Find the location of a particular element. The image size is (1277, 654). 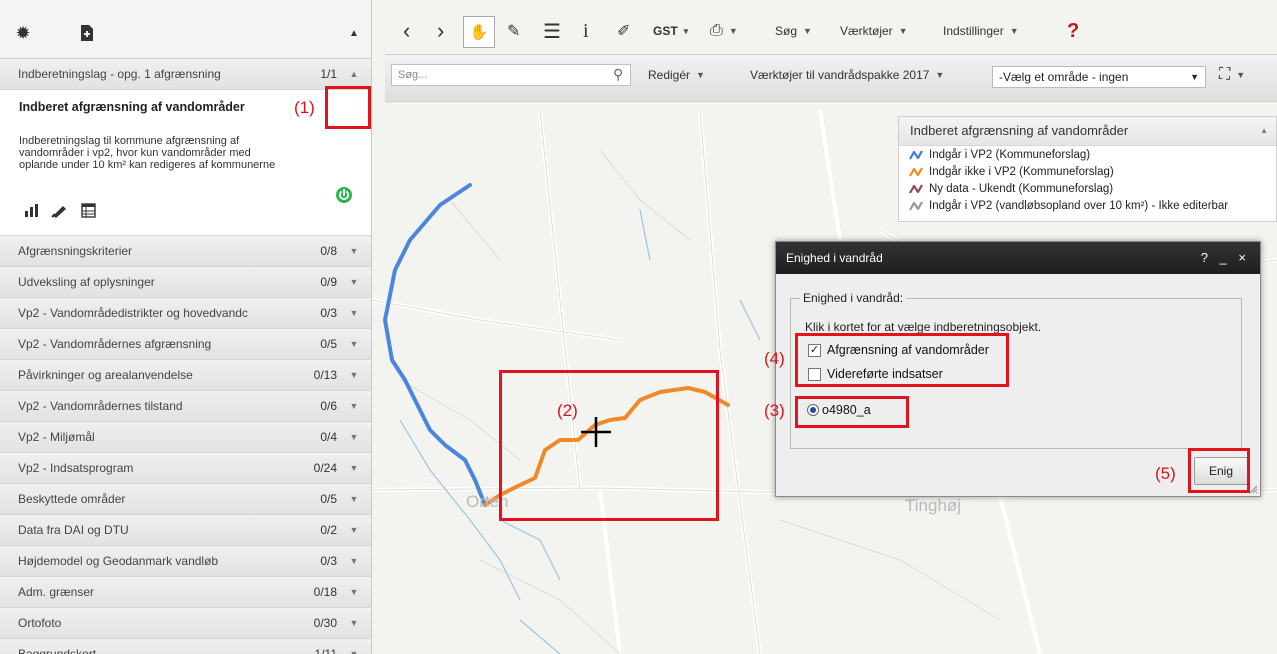

layer-group-count: 0/8 is located at coordinates (328, 251).